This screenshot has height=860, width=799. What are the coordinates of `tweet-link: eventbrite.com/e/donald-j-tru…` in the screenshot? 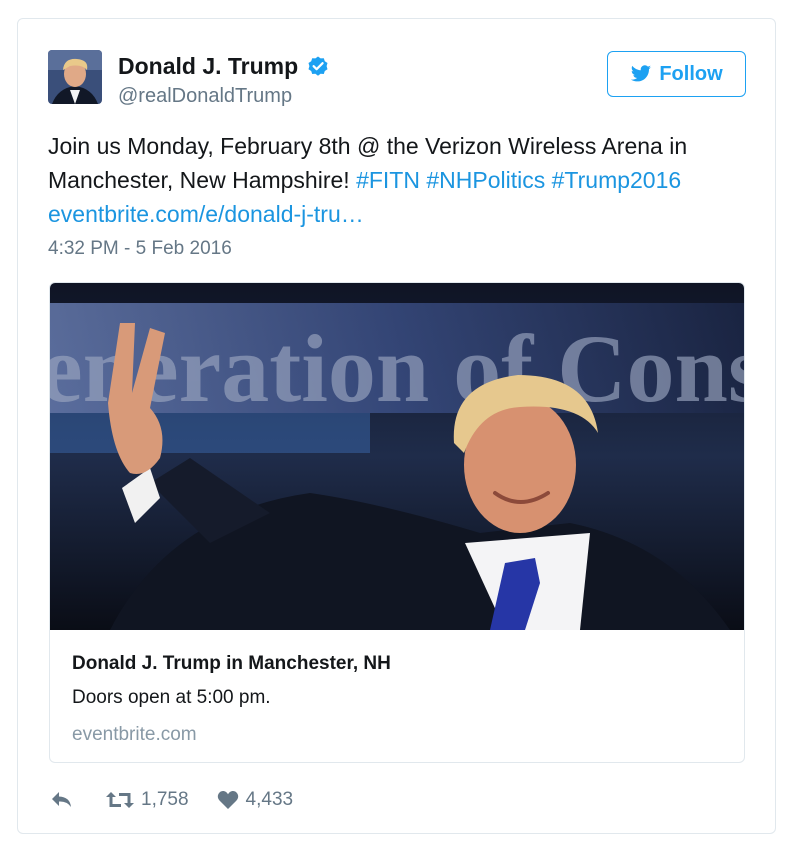 It's located at (206, 214).